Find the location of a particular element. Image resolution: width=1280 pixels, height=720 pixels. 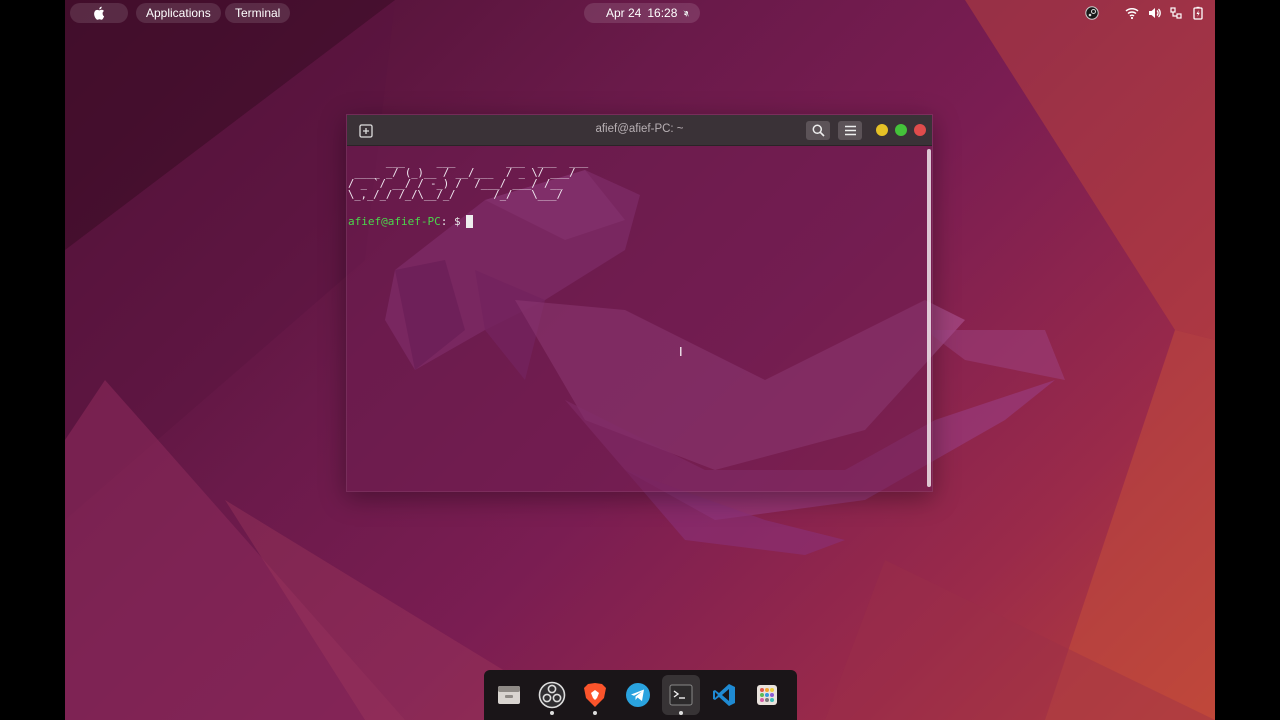

terminal-titlebar: afief@afief-PC: ~ is located at coordinates (639, 130).